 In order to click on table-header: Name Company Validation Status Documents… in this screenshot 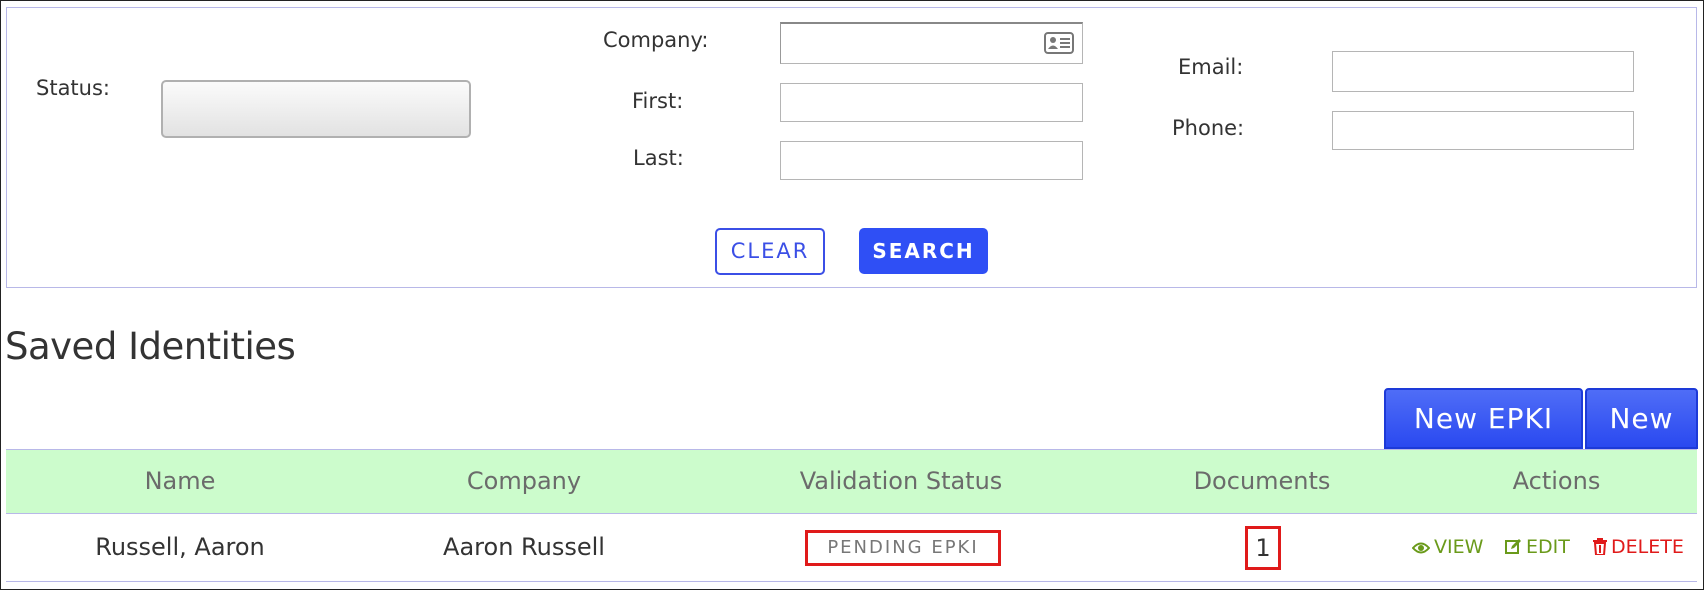, I will do `click(851, 481)`.